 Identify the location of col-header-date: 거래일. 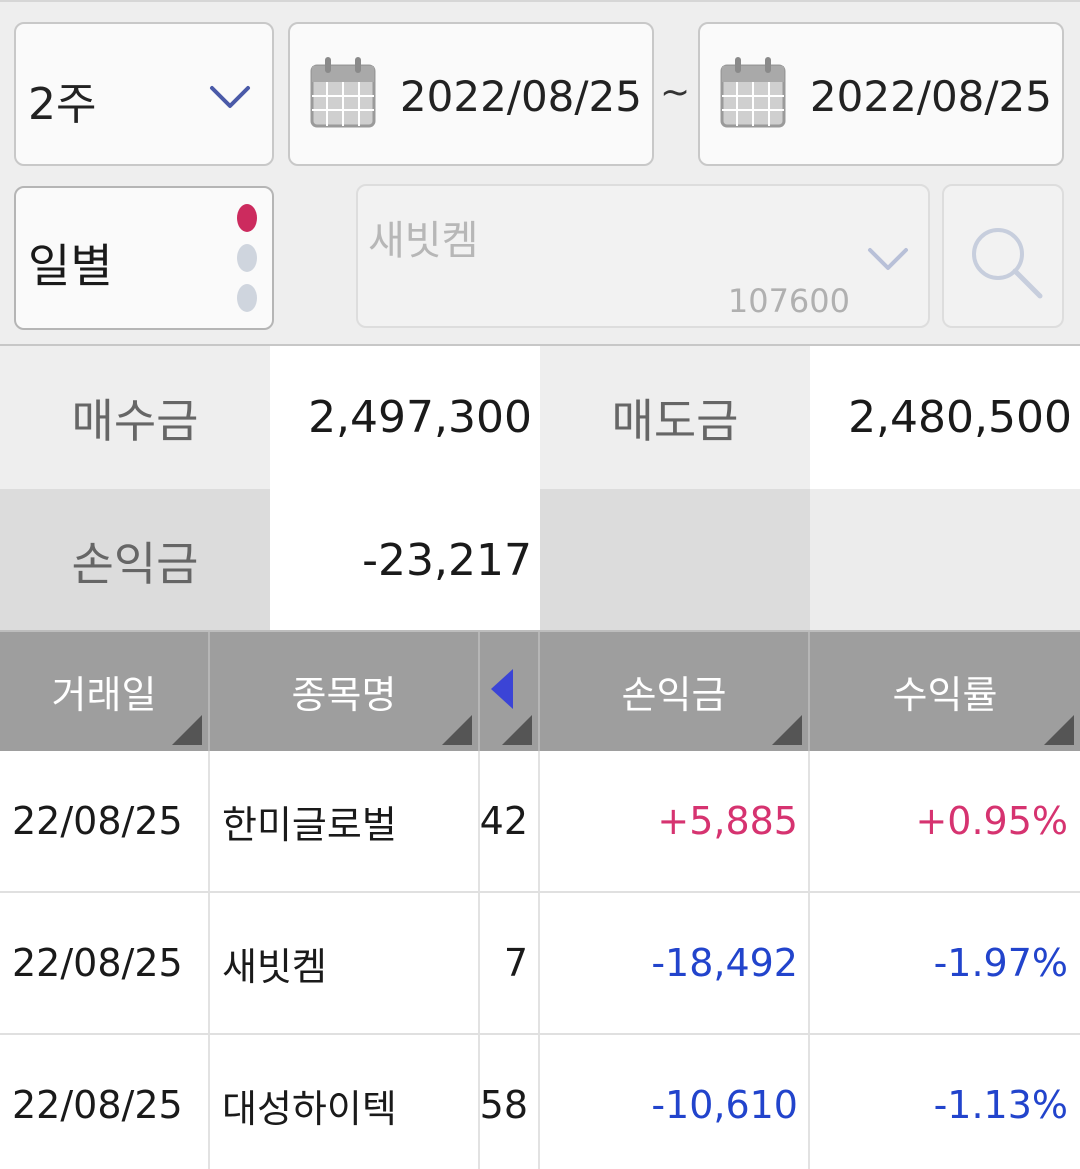
(105, 691).